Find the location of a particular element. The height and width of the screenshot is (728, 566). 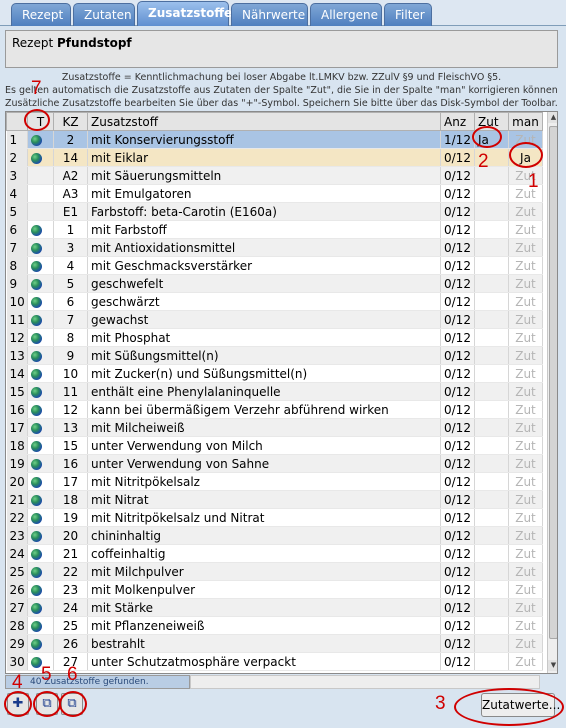

tab-filter: Filter is located at coordinates (408, 14).